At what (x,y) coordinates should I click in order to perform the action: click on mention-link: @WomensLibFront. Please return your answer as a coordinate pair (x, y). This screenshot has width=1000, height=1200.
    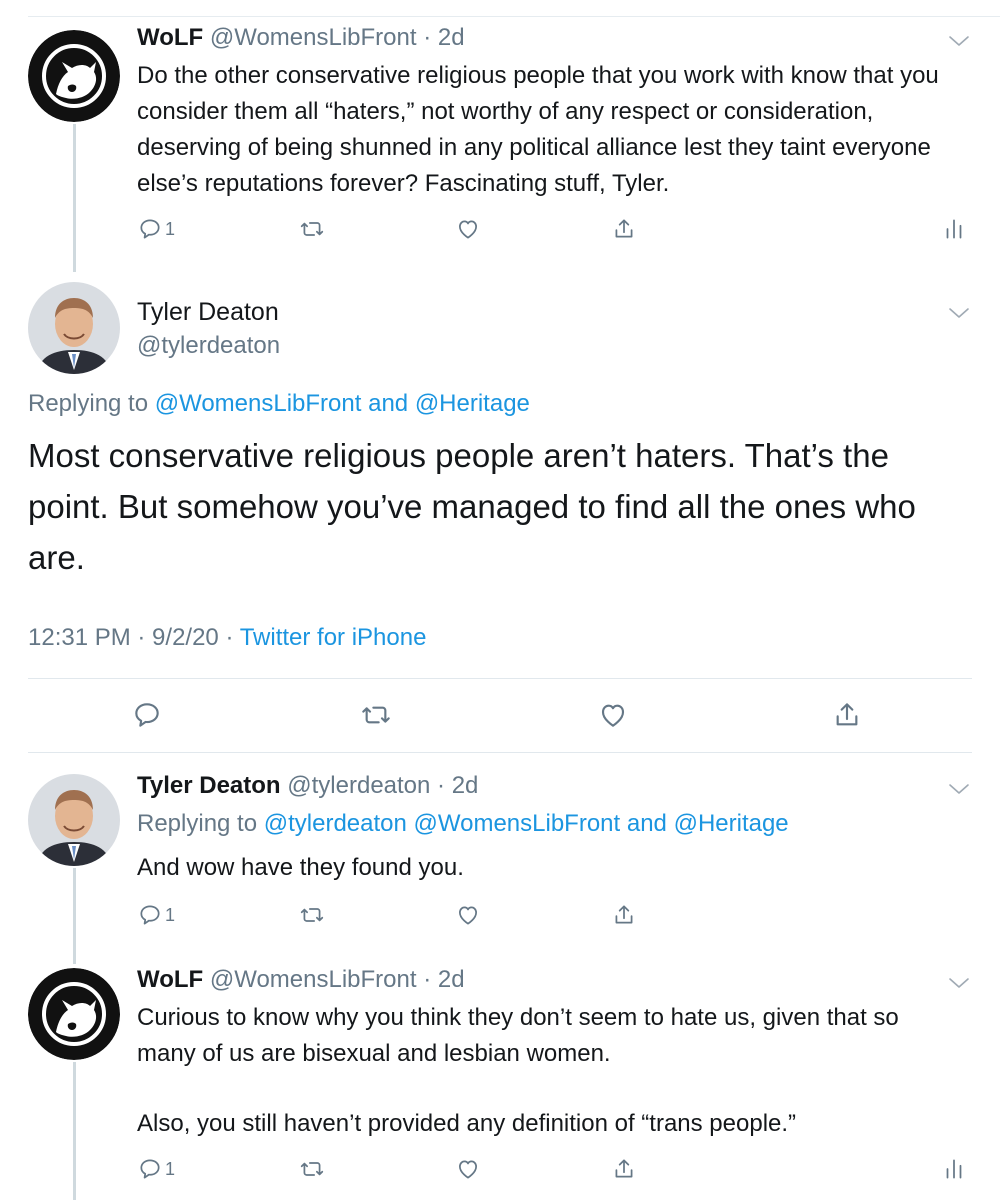
    Looking at the image, I should click on (258, 403).